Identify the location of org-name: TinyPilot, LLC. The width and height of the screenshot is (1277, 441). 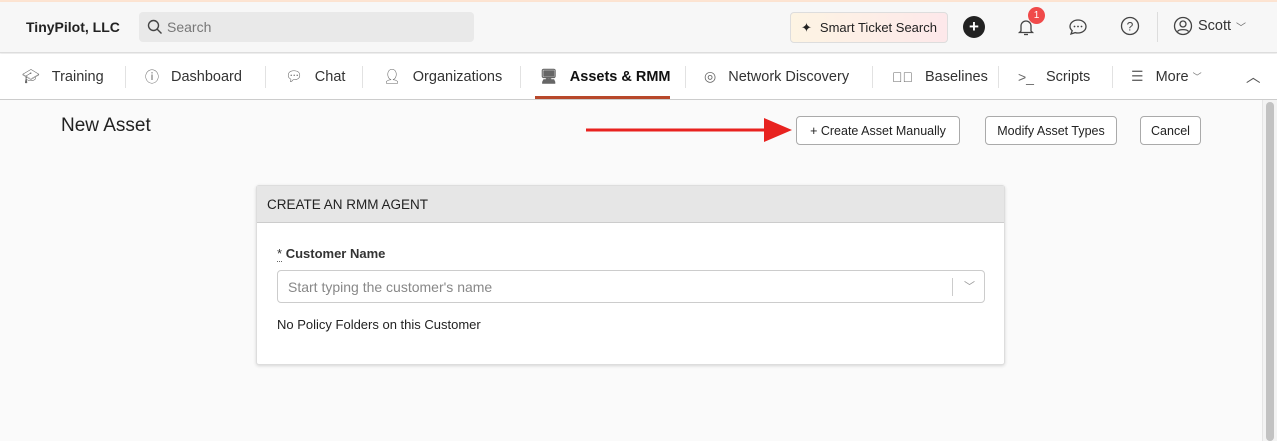
(73, 27).